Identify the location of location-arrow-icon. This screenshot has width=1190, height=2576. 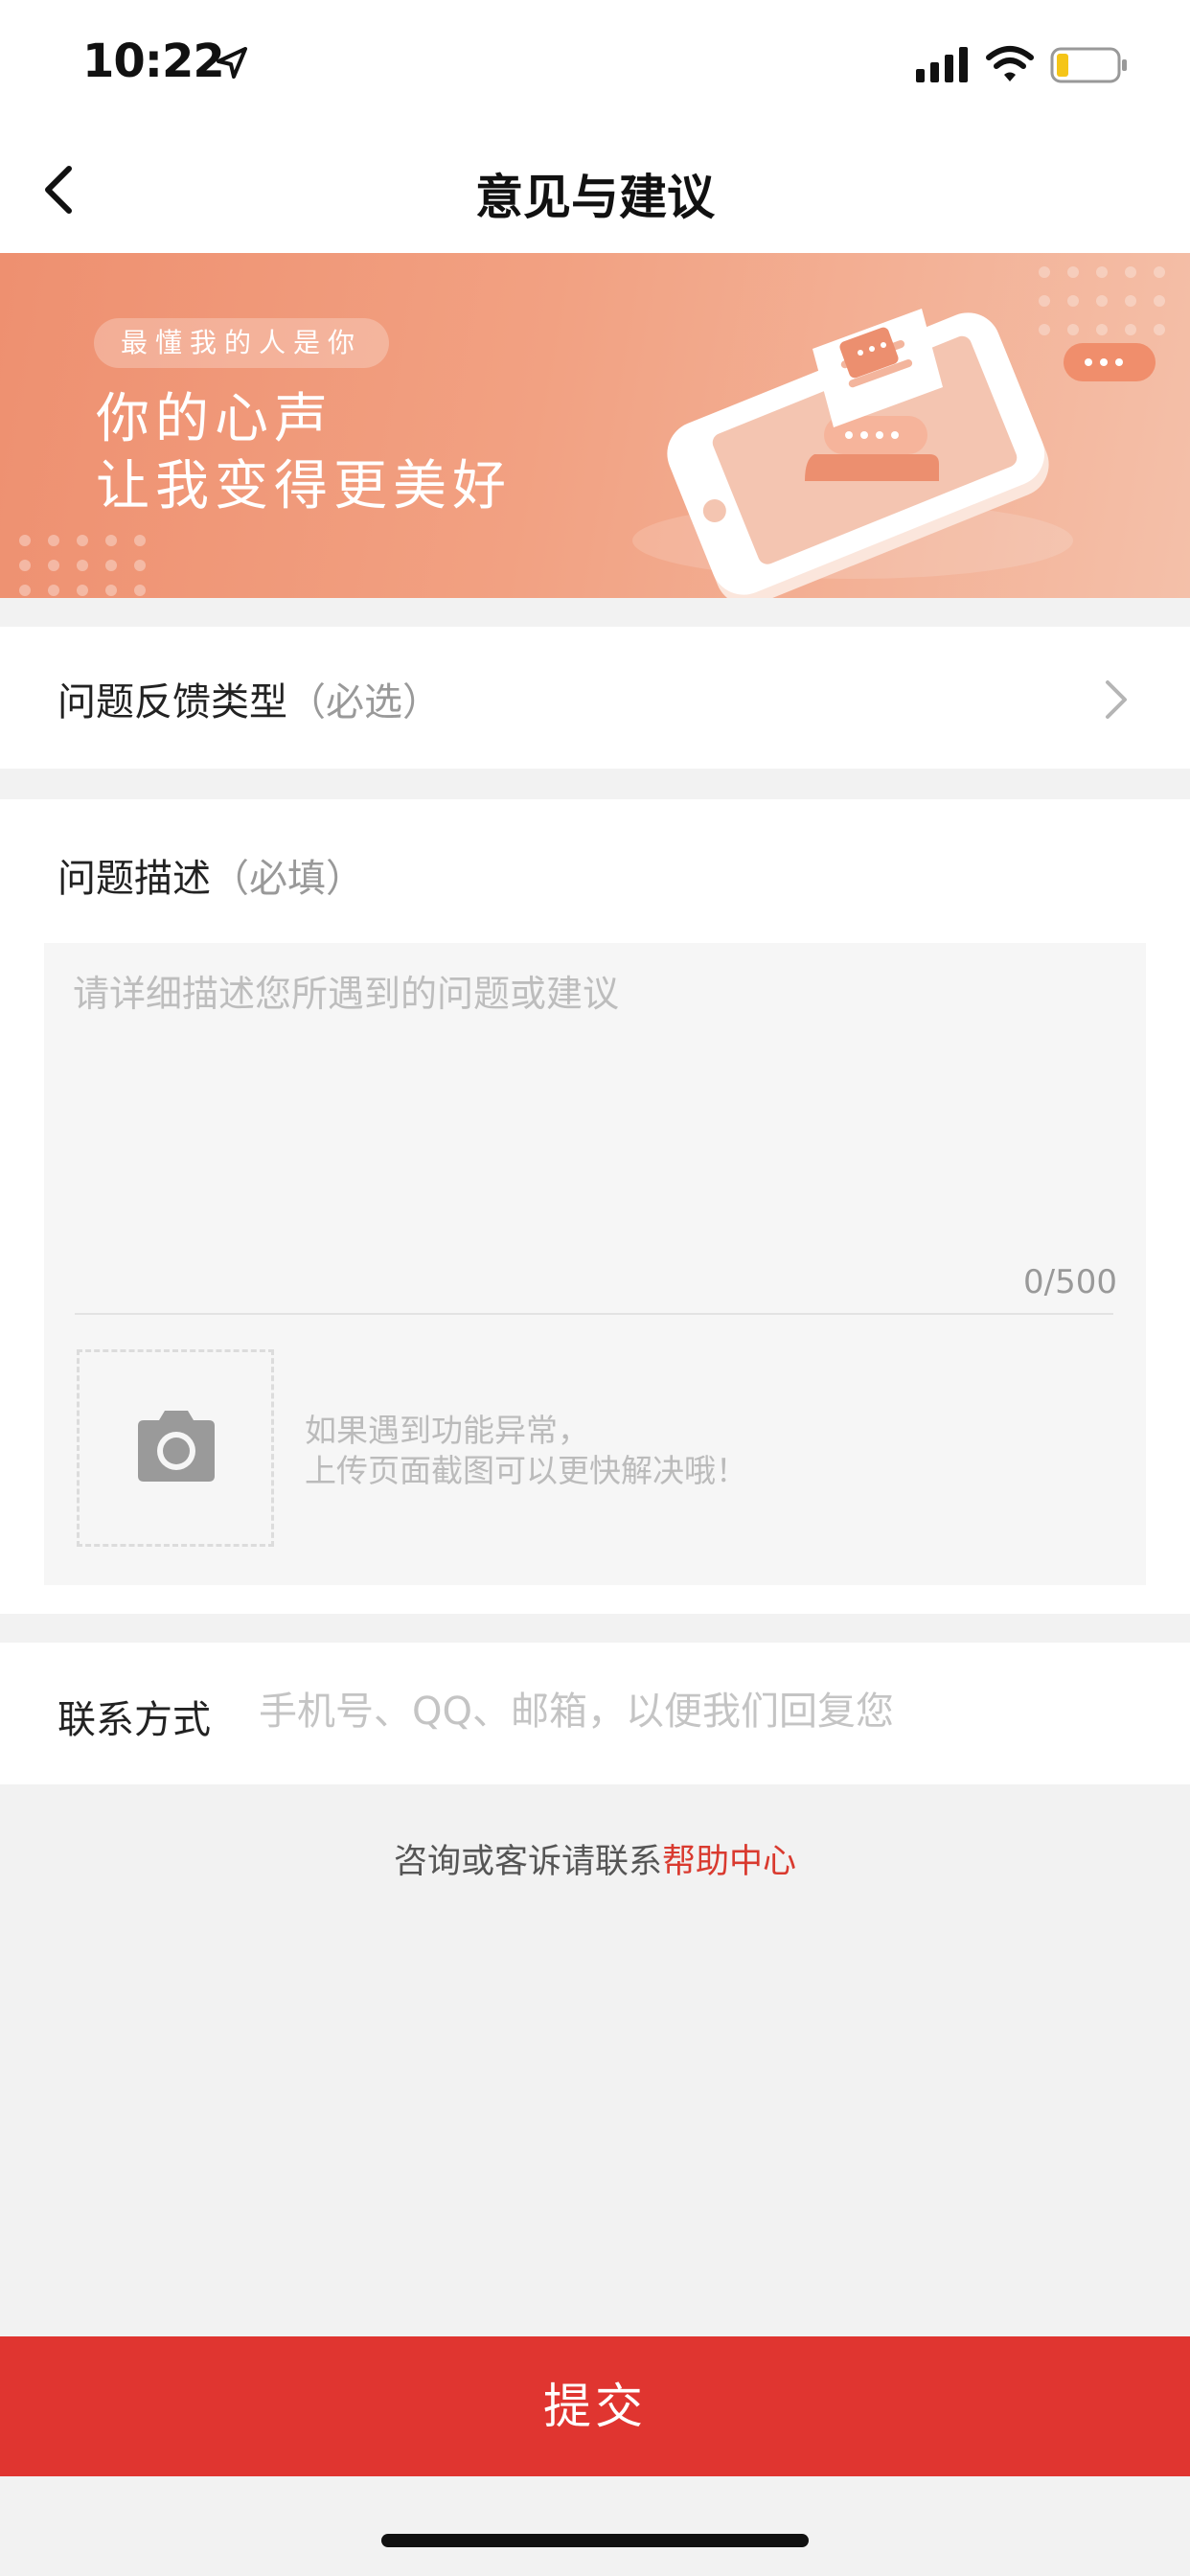
(232, 63).